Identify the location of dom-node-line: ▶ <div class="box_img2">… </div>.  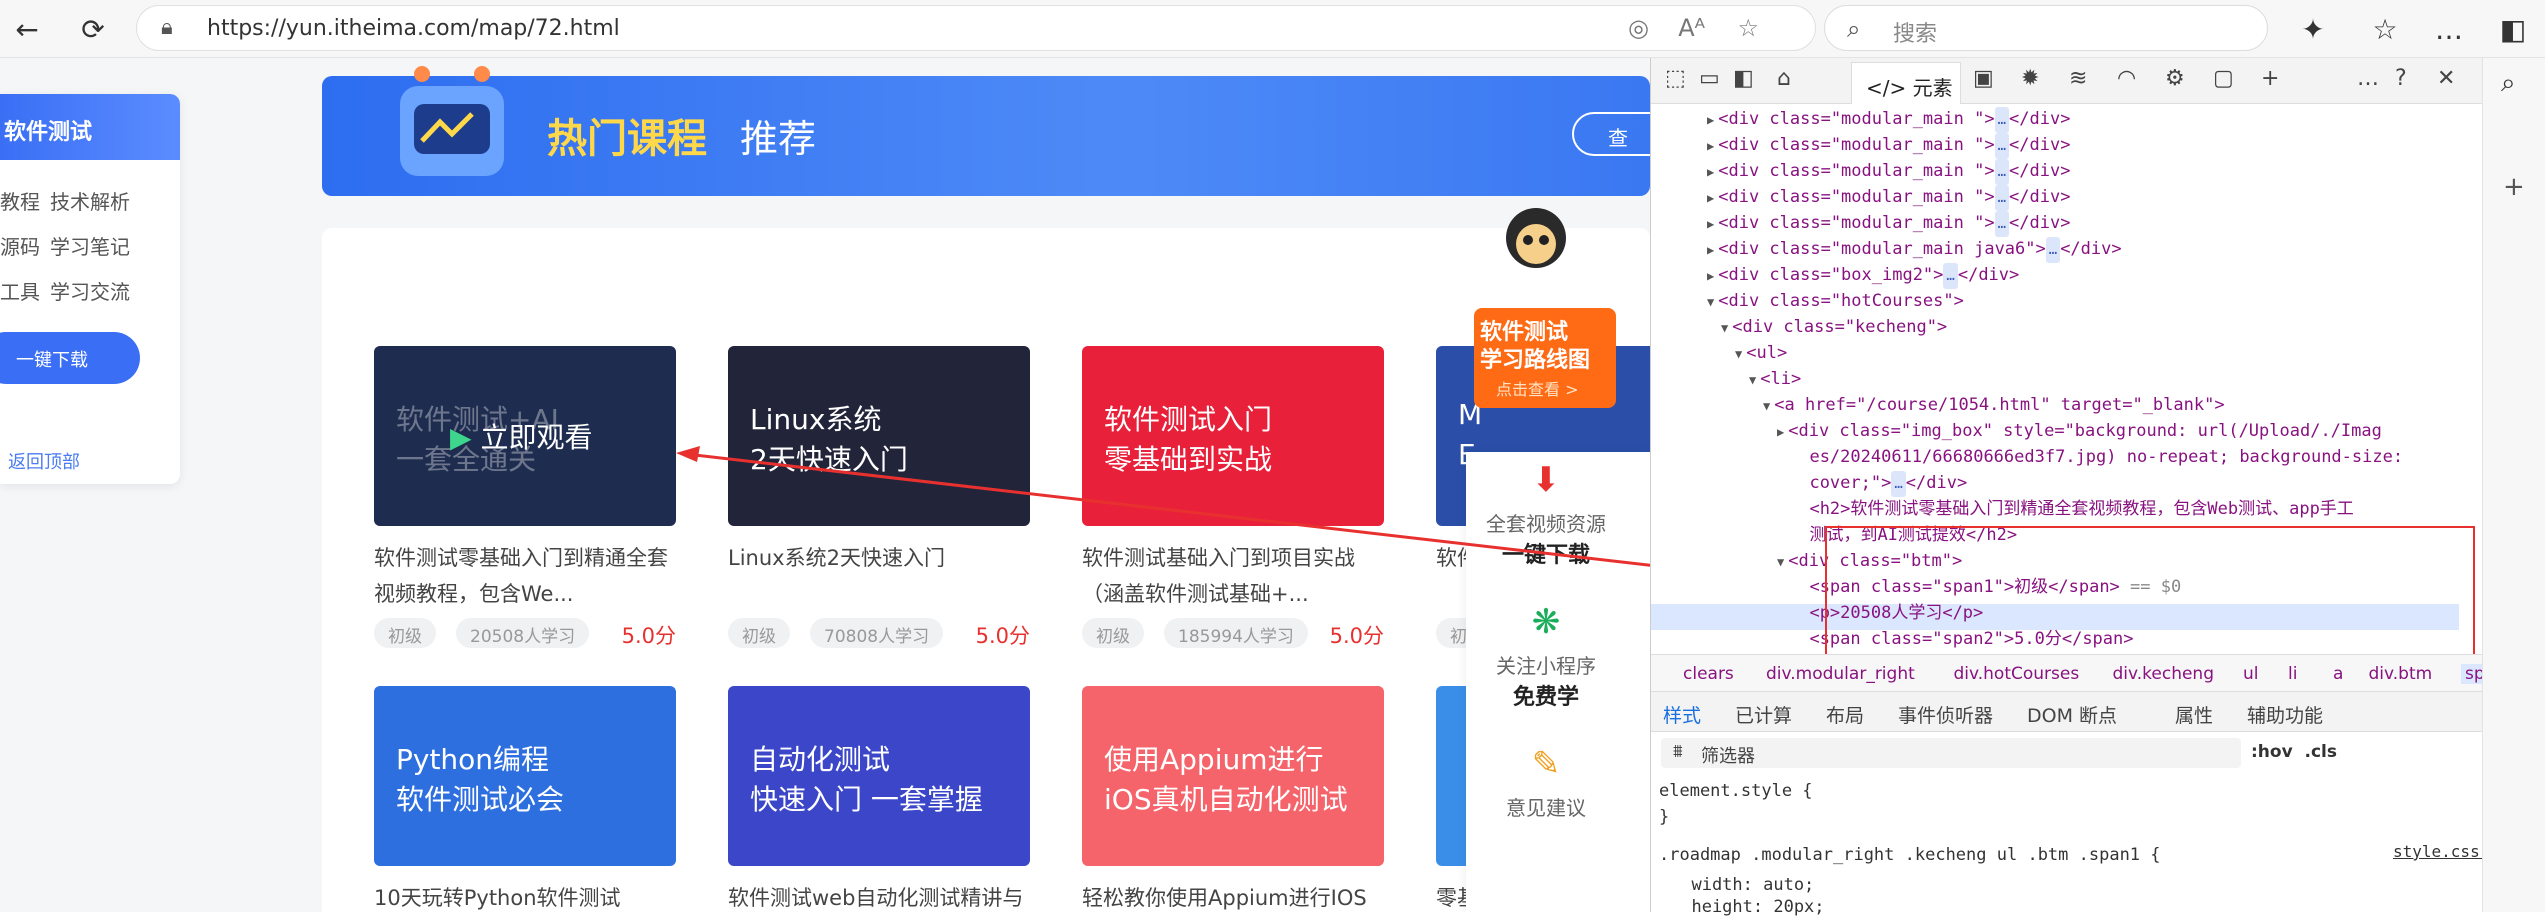
(1863, 275).